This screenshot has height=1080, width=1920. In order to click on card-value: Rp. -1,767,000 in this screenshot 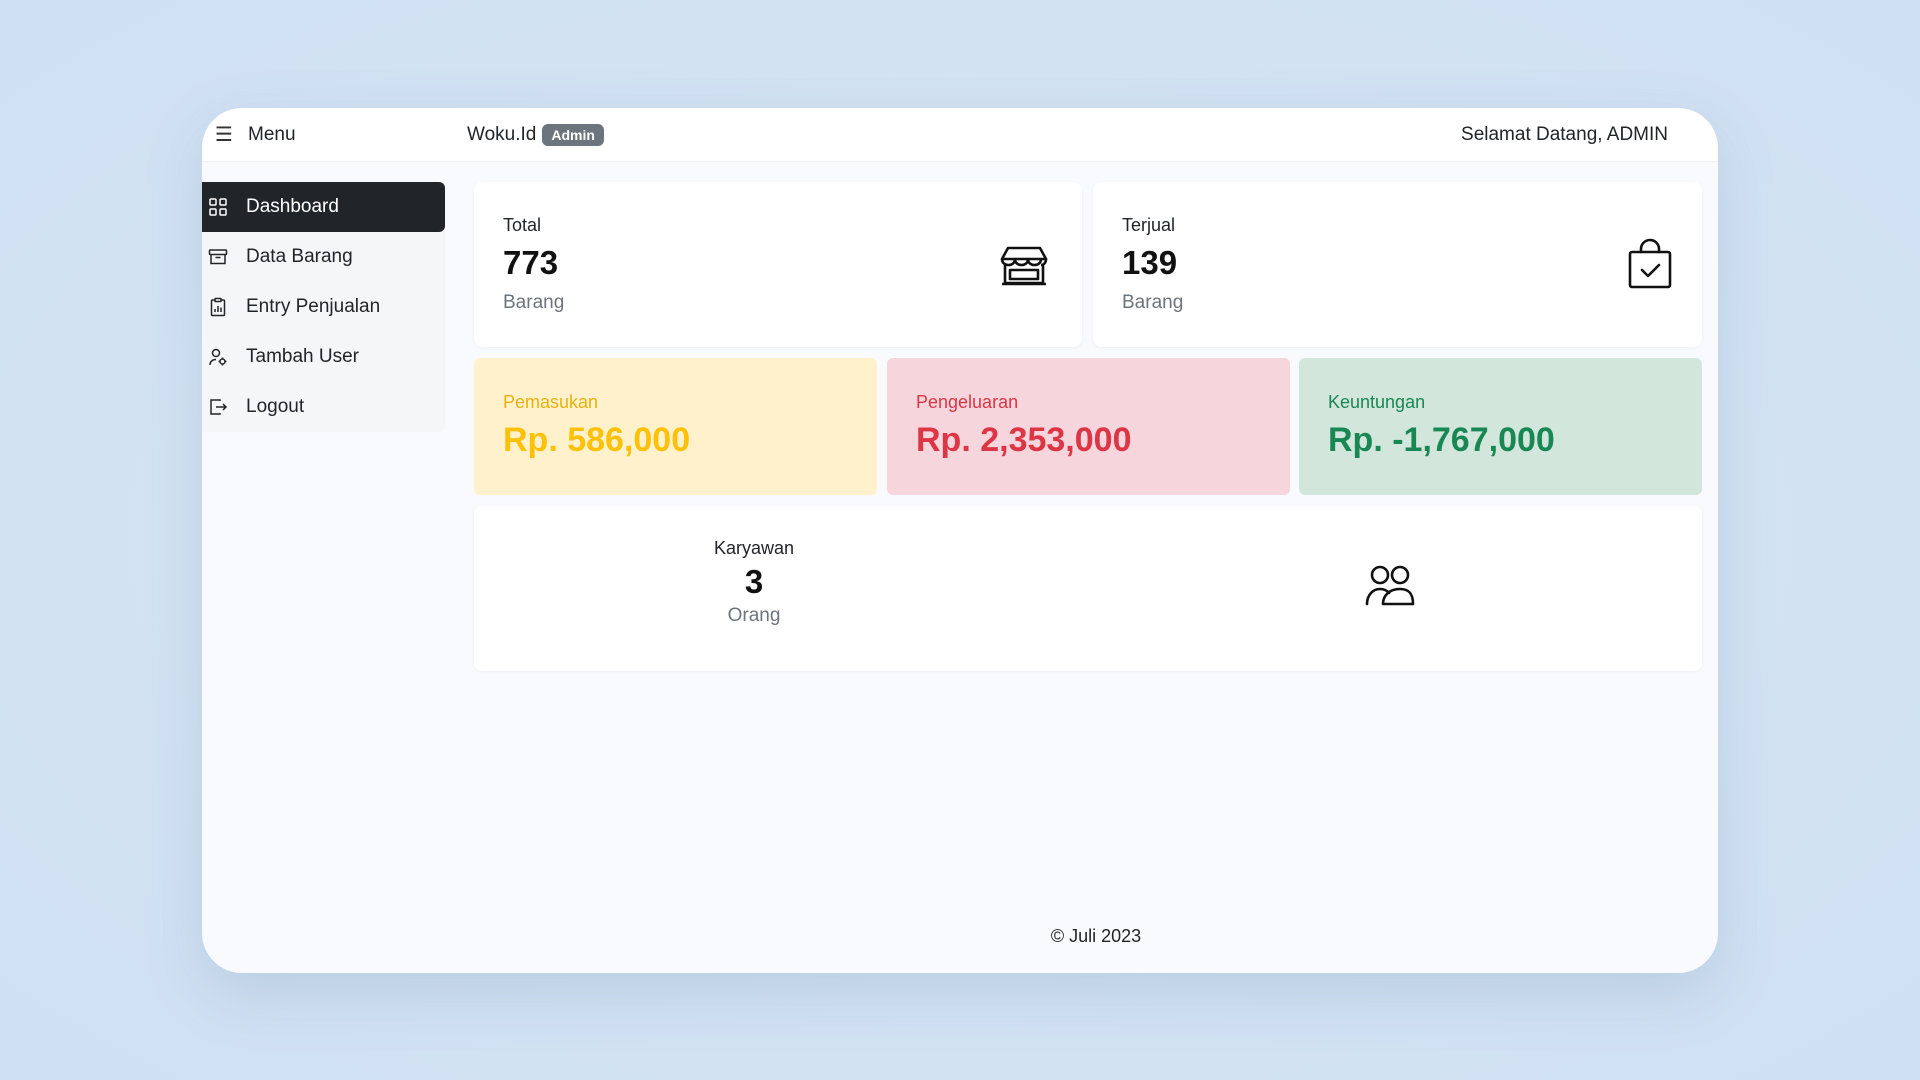, I will do `click(1441, 440)`.